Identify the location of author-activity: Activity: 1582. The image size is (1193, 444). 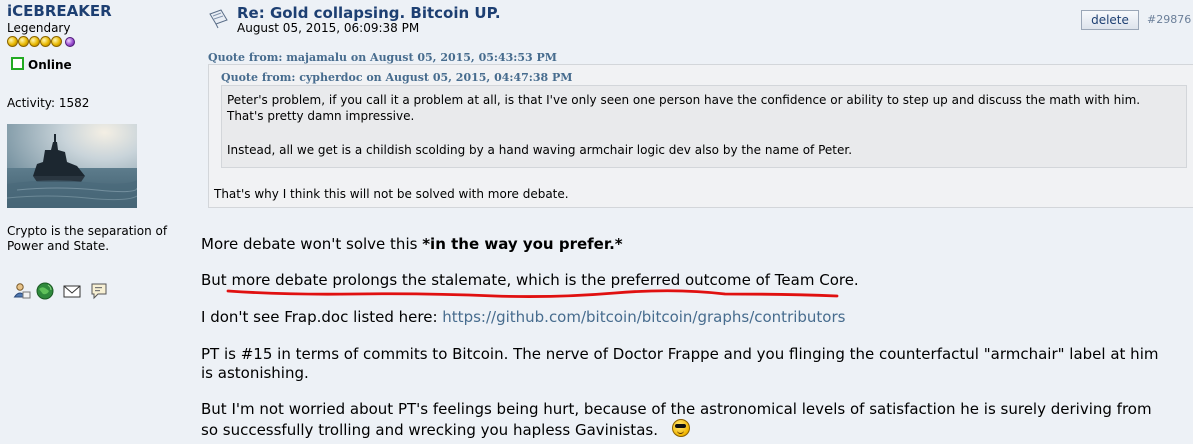
(48, 103).